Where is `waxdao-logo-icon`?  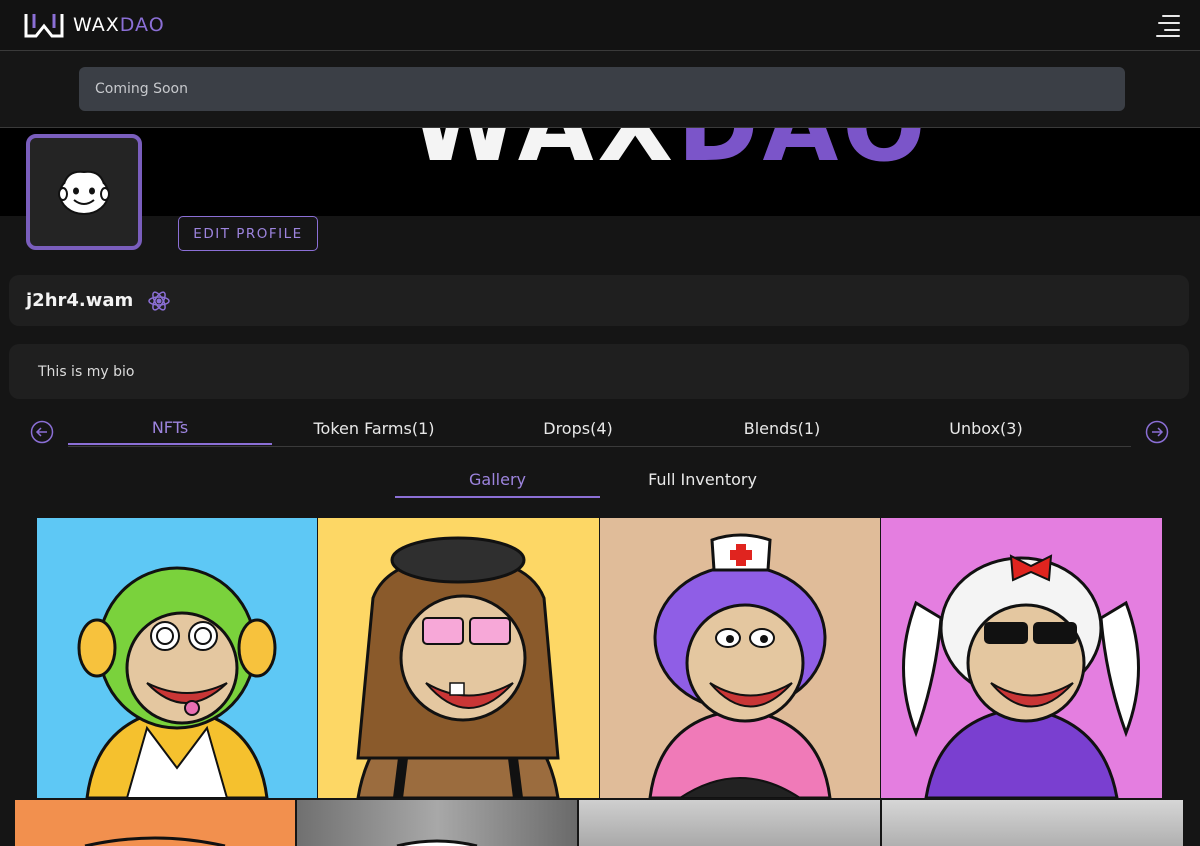 waxdao-logo-icon is located at coordinates (44, 26).